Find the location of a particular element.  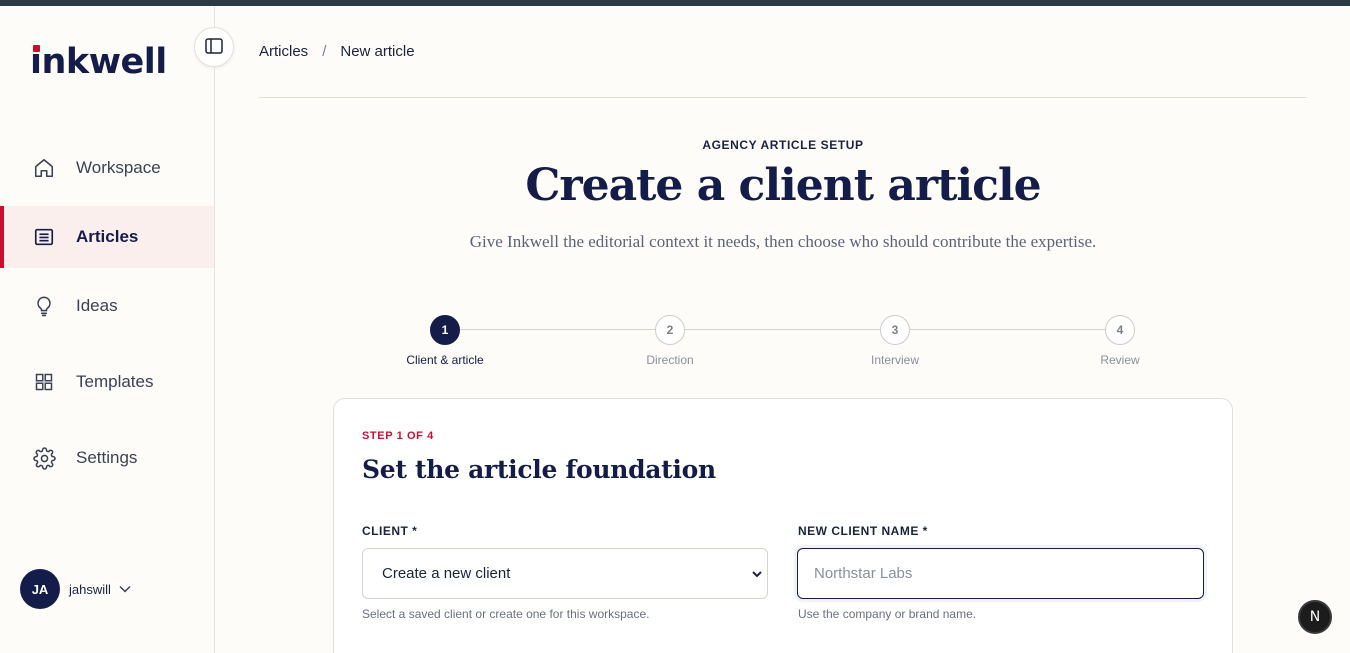

step-1-label: Client & article is located at coordinates (445, 360).